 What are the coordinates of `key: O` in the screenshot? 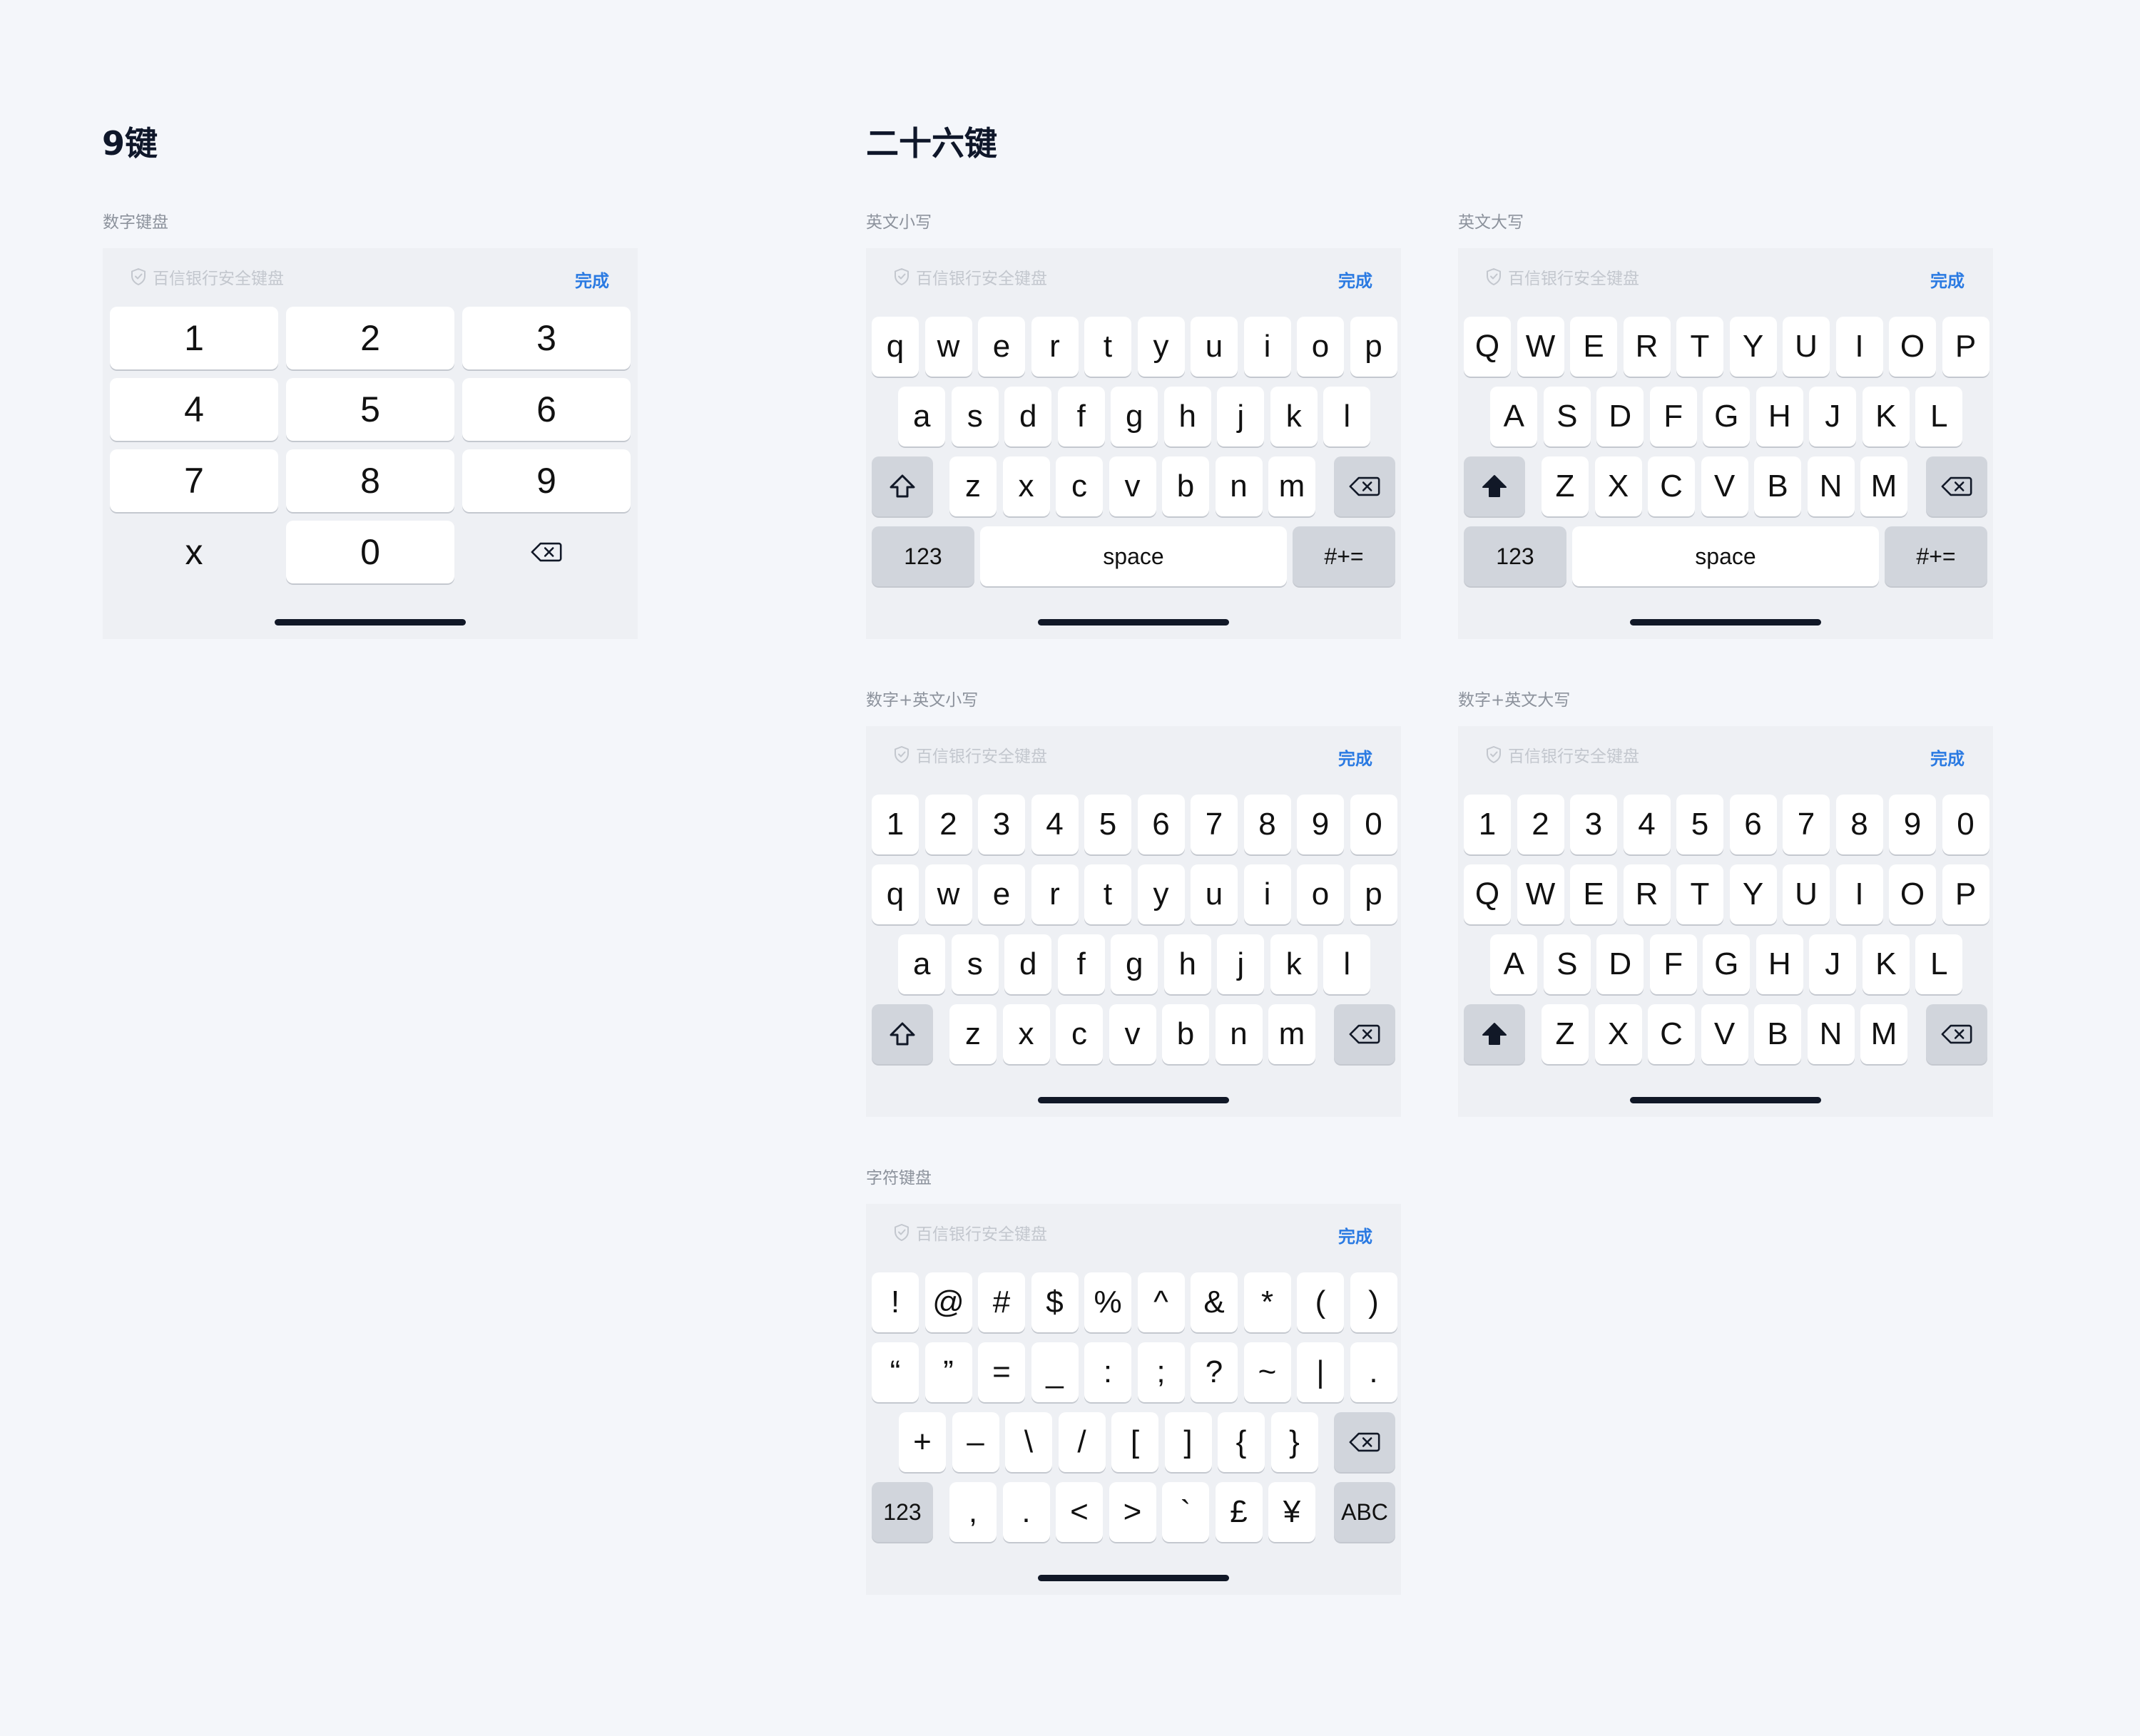 It's located at (1912, 894).